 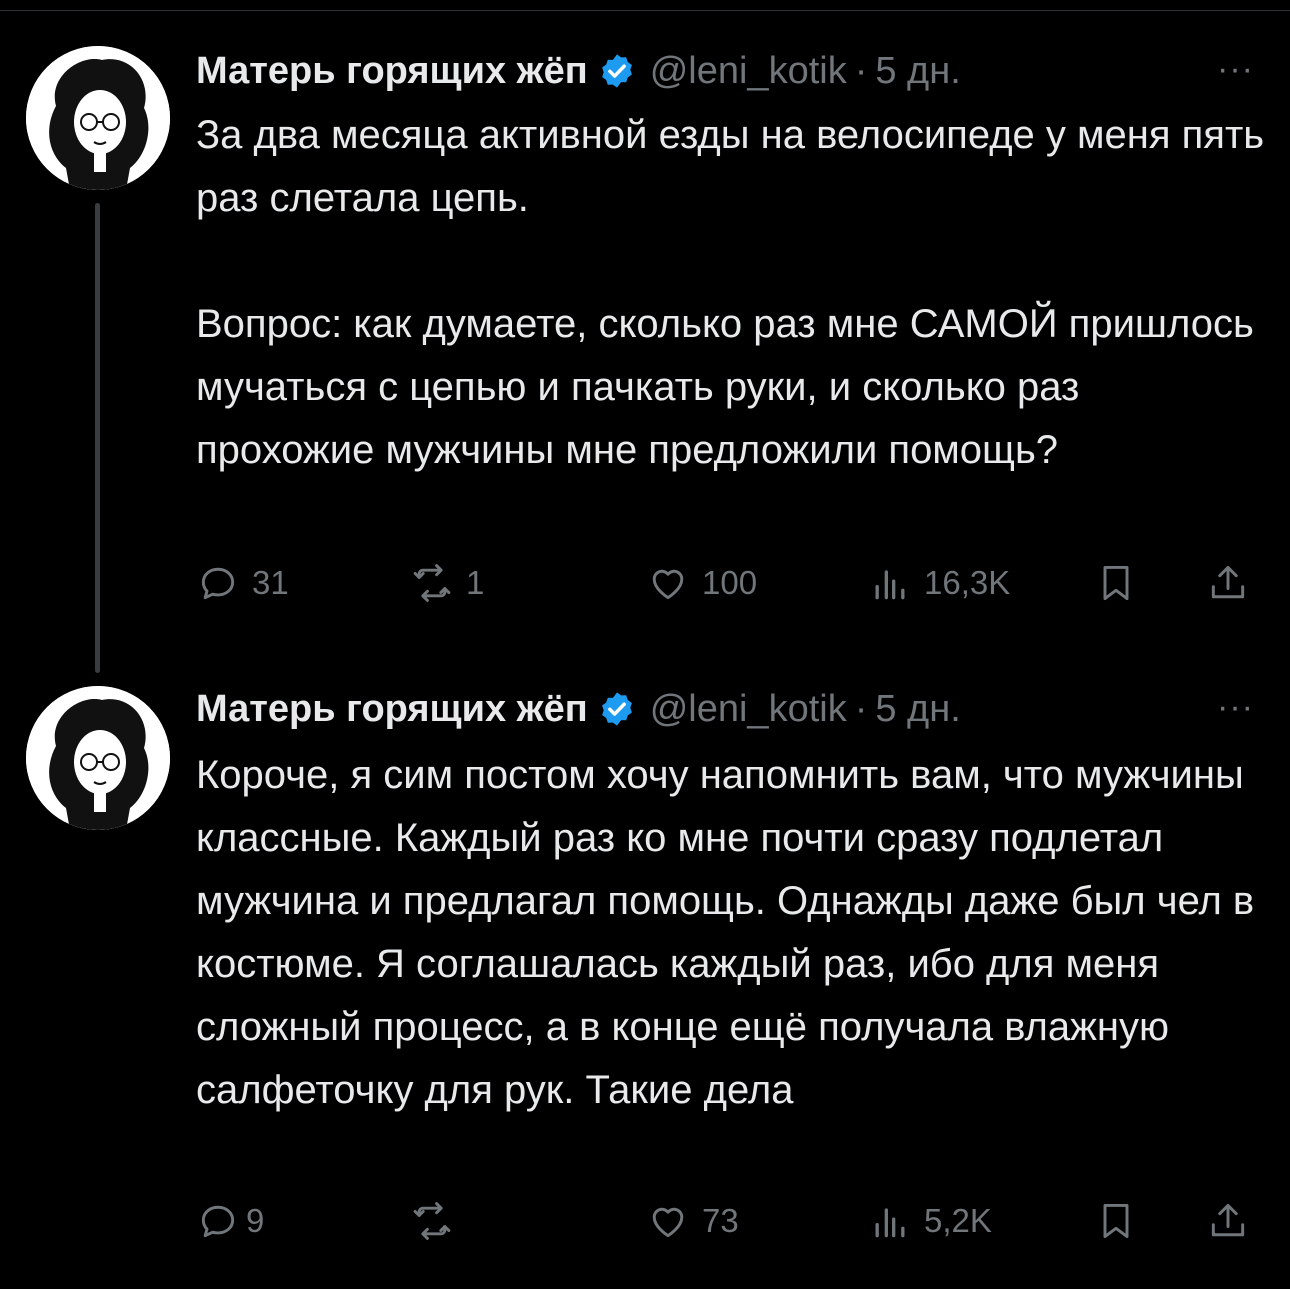 I want to click on repost-button: 1, so click(x=447, y=583).